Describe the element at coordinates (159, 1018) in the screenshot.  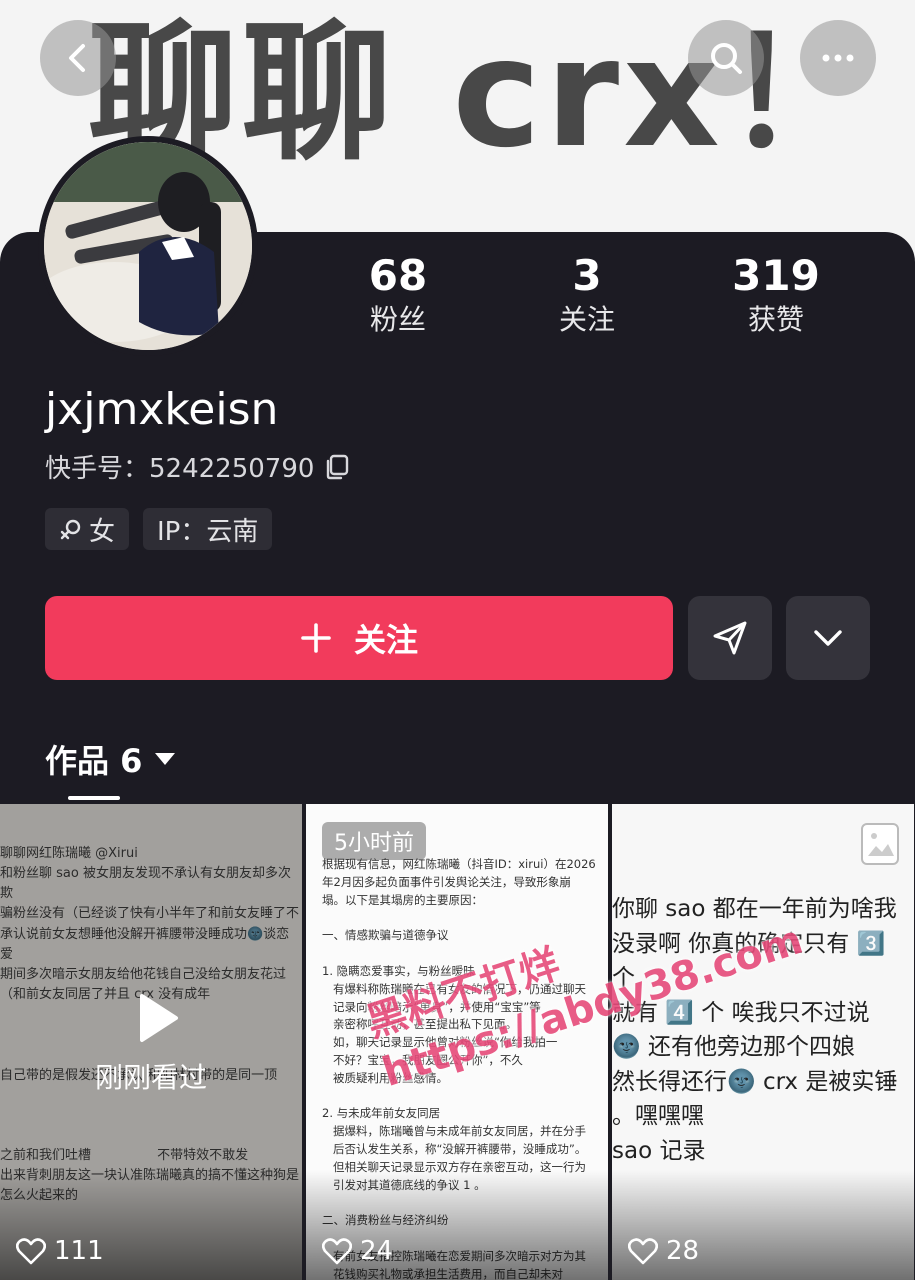
I see `play-icon` at that location.